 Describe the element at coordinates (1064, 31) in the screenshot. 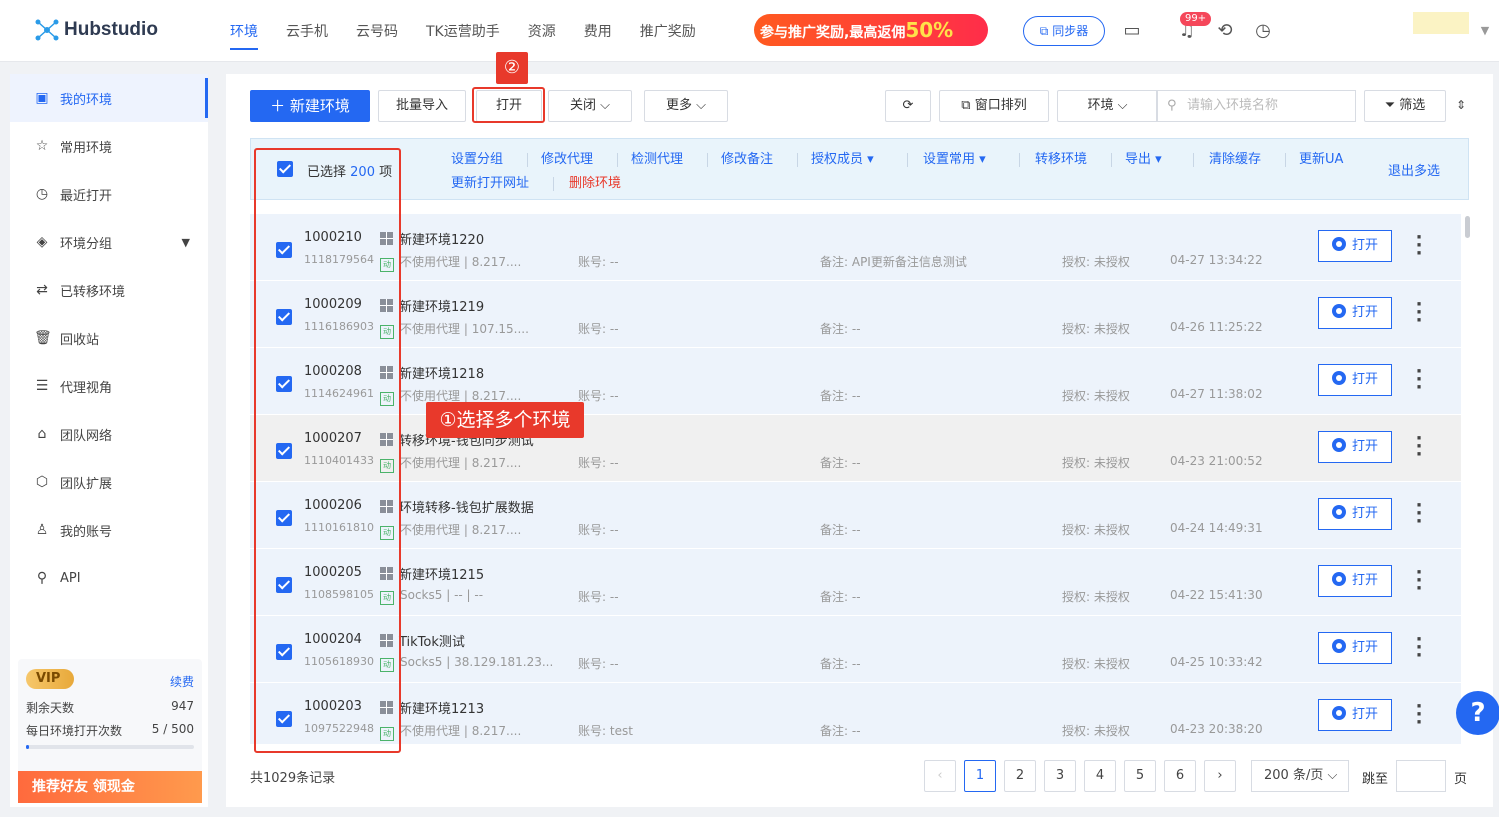

I see `sync-button: ⧉ 同步器` at that location.